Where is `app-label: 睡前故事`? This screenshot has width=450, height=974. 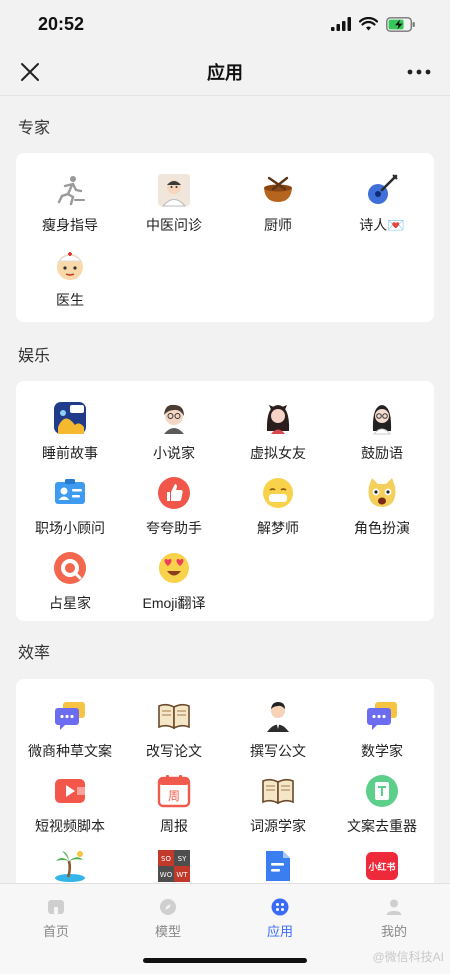 app-label: 睡前故事 is located at coordinates (70, 453).